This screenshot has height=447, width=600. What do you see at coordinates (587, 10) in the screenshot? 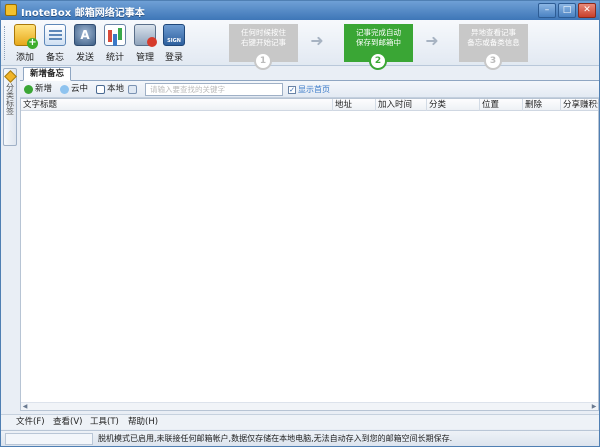
I see `close-button: ✕` at bounding box center [587, 10].